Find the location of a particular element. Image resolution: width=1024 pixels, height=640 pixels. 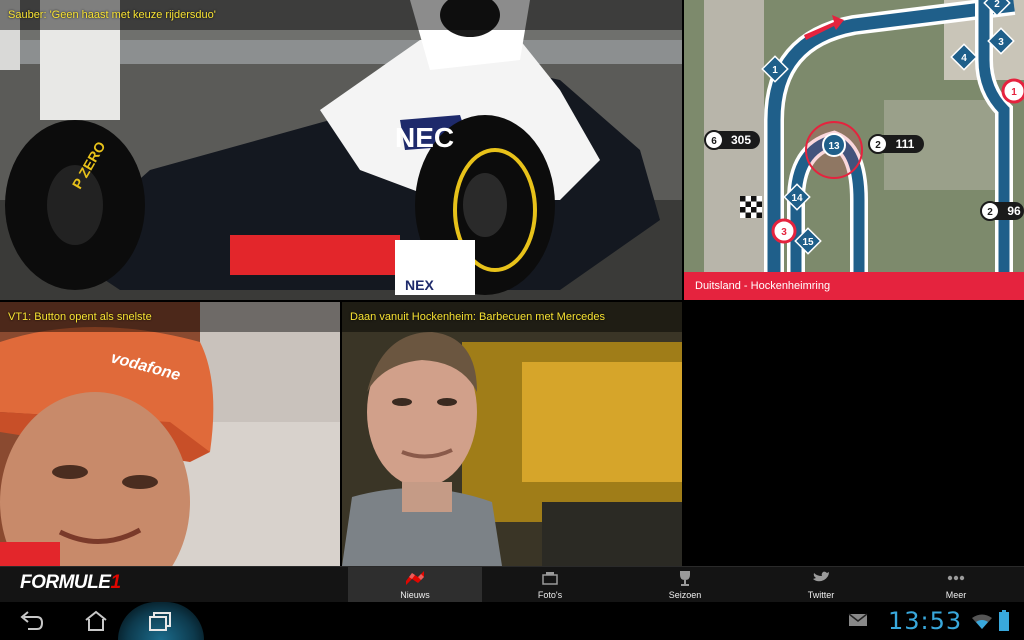

speed-b-value: 111 is located at coordinates (905, 144).